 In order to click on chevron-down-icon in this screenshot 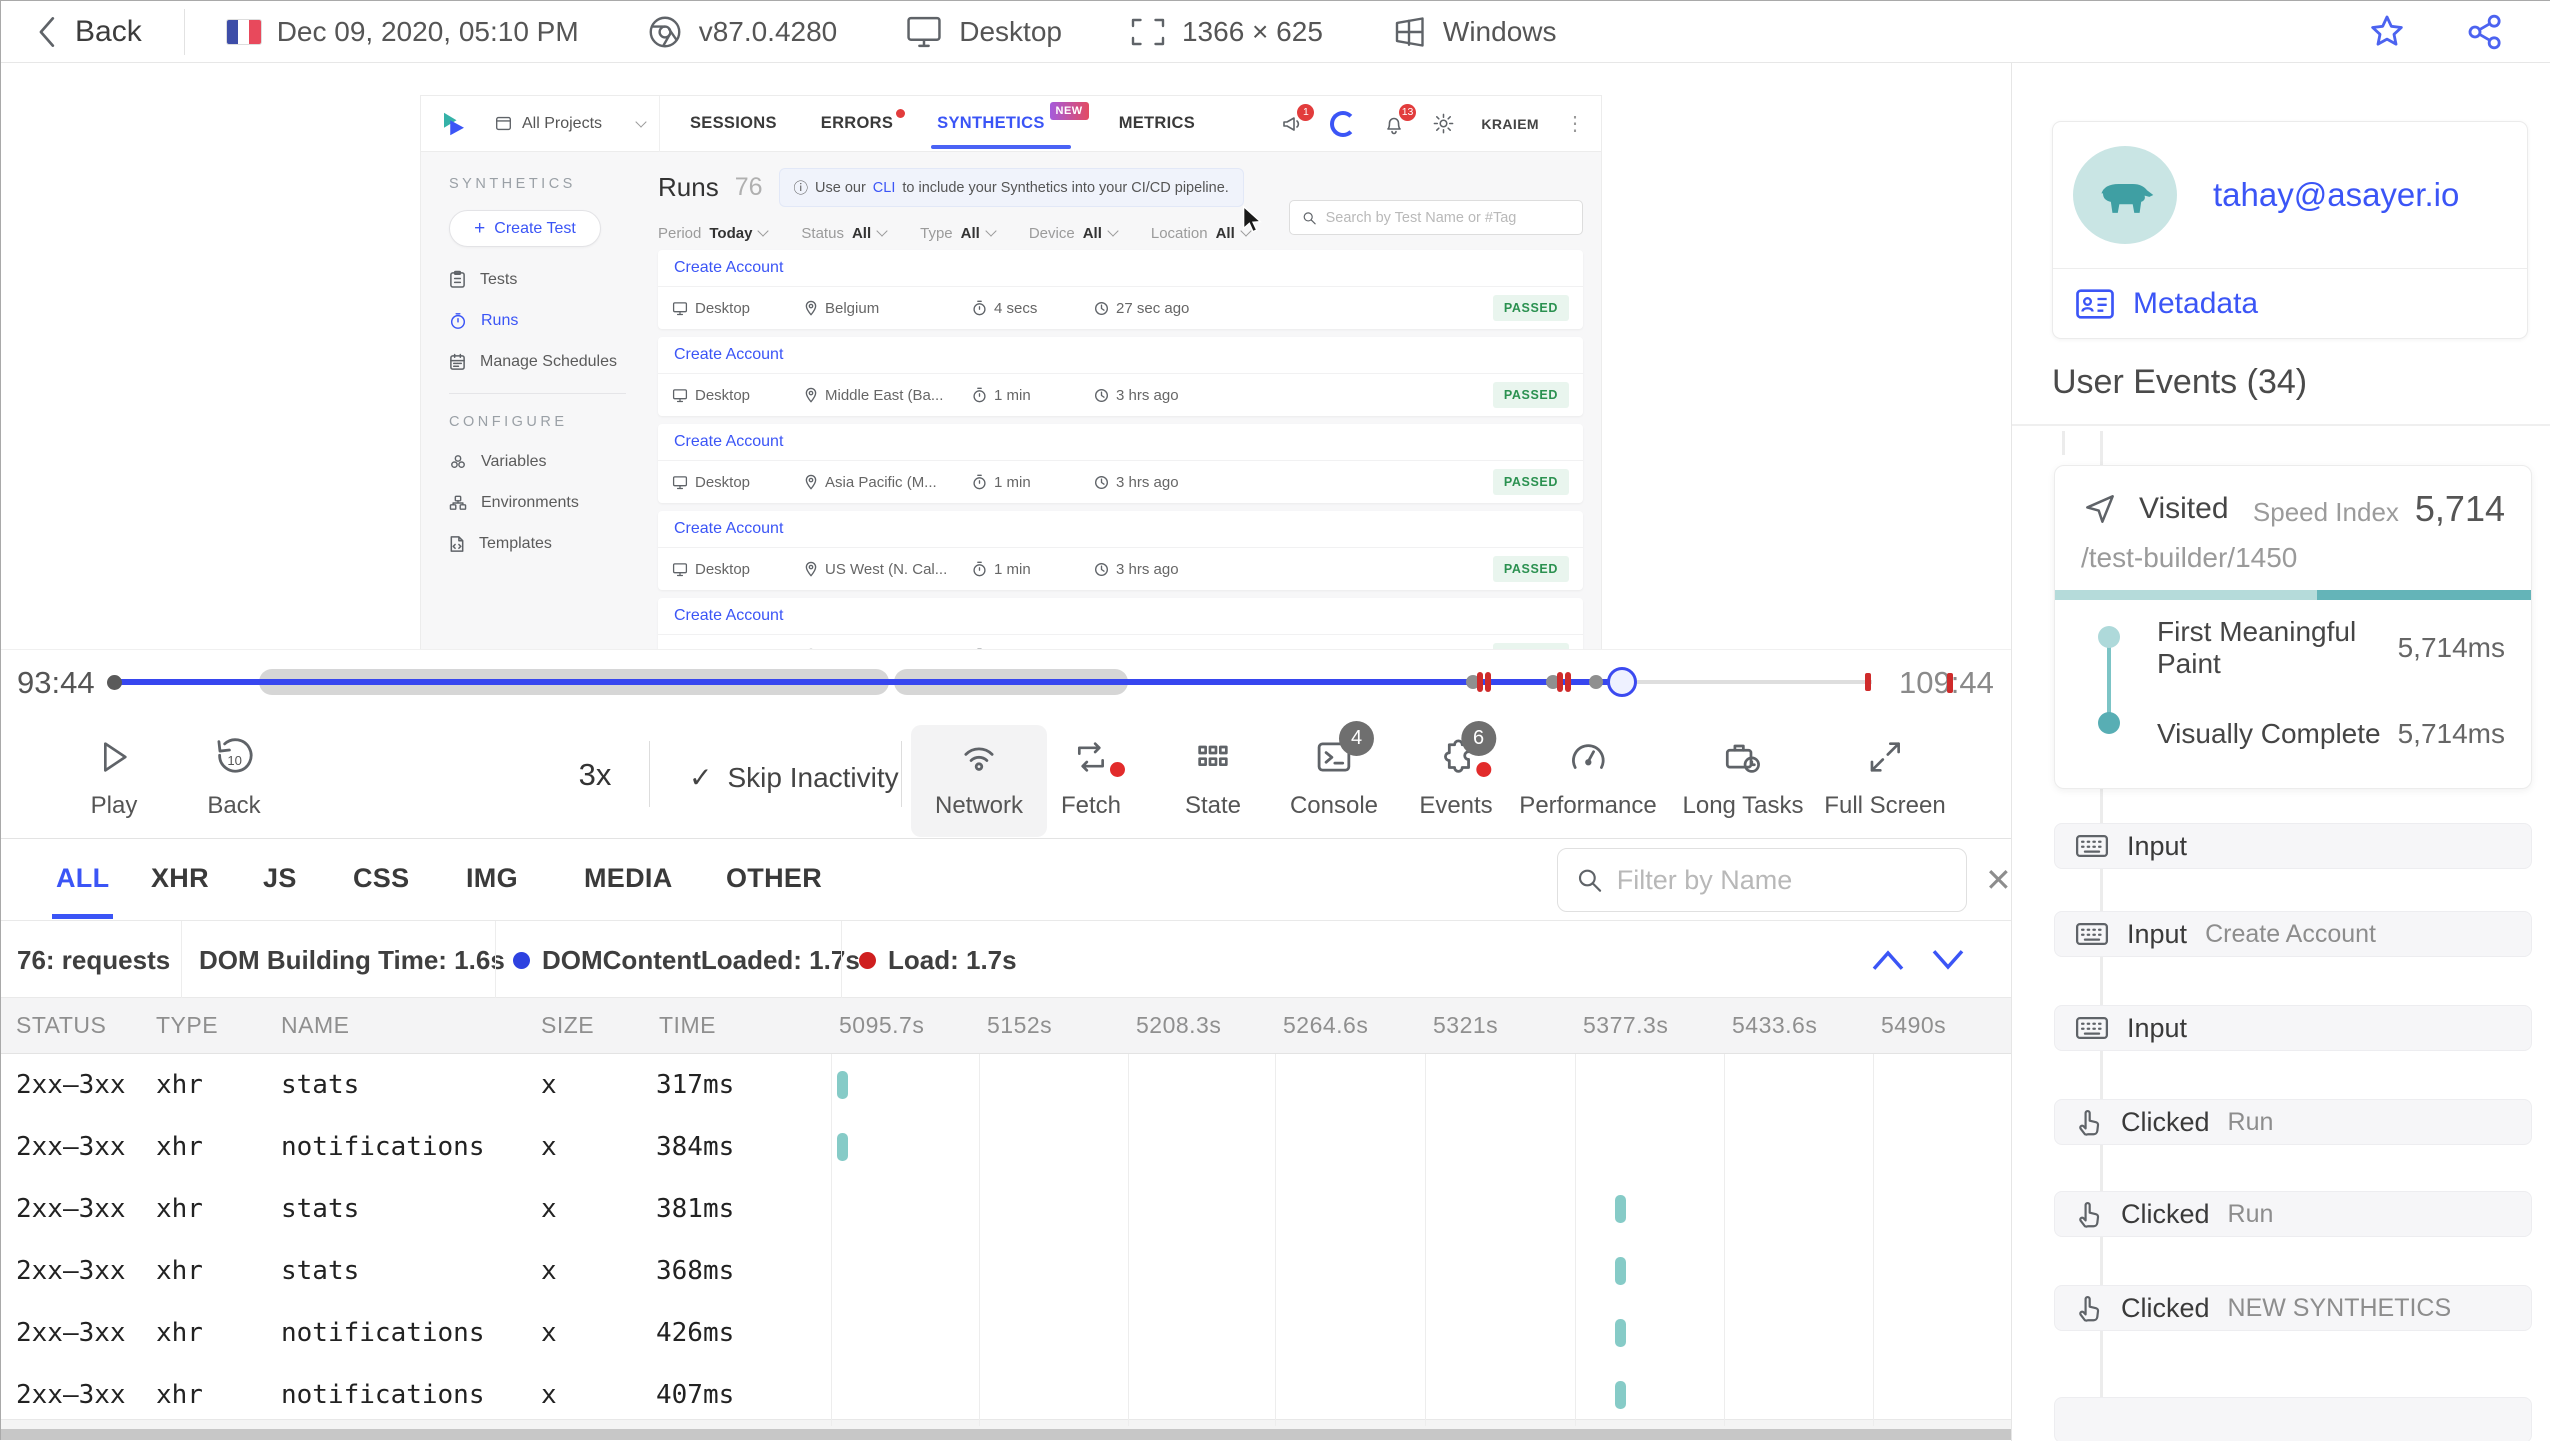, I will do `click(882, 231)`.